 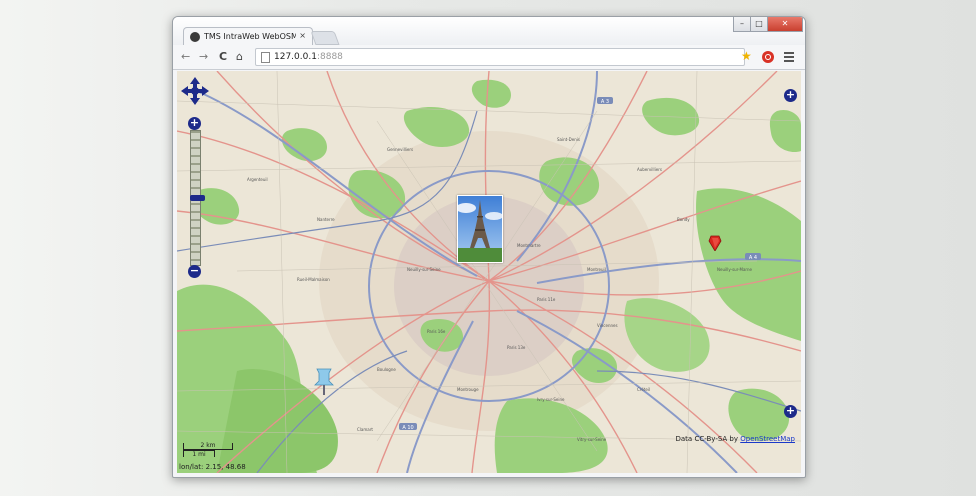 I want to click on new-tab-button, so click(x=325, y=38).